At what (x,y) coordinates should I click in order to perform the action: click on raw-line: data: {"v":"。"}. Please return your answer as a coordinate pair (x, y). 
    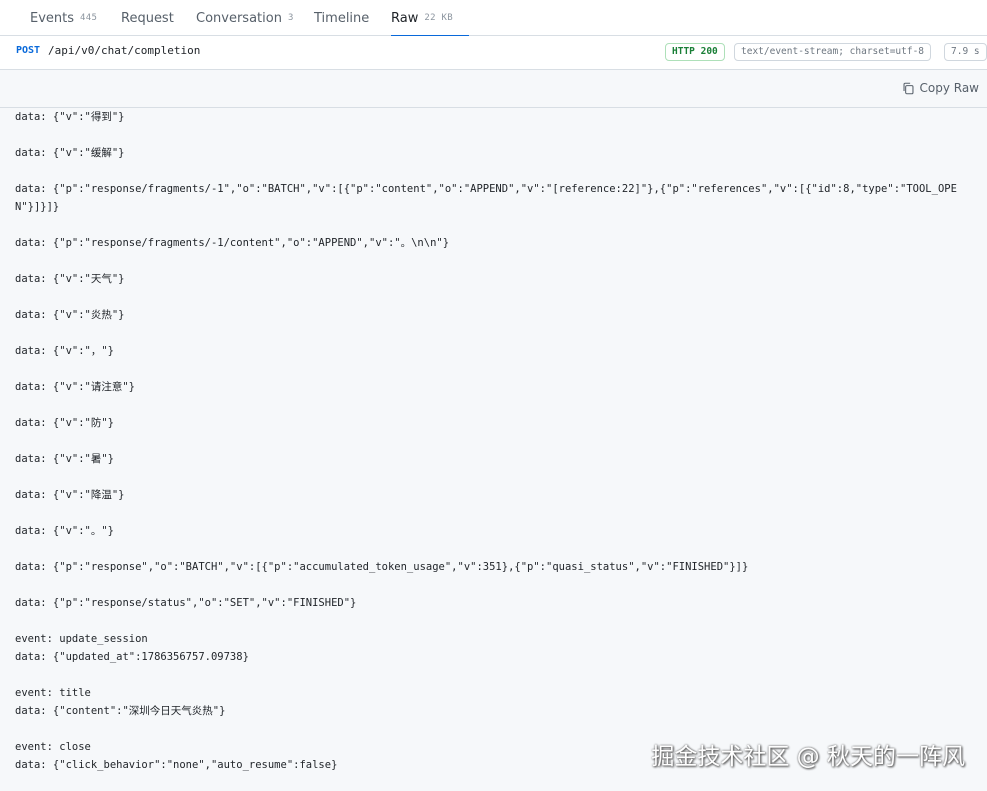
    Looking at the image, I should click on (65, 531).